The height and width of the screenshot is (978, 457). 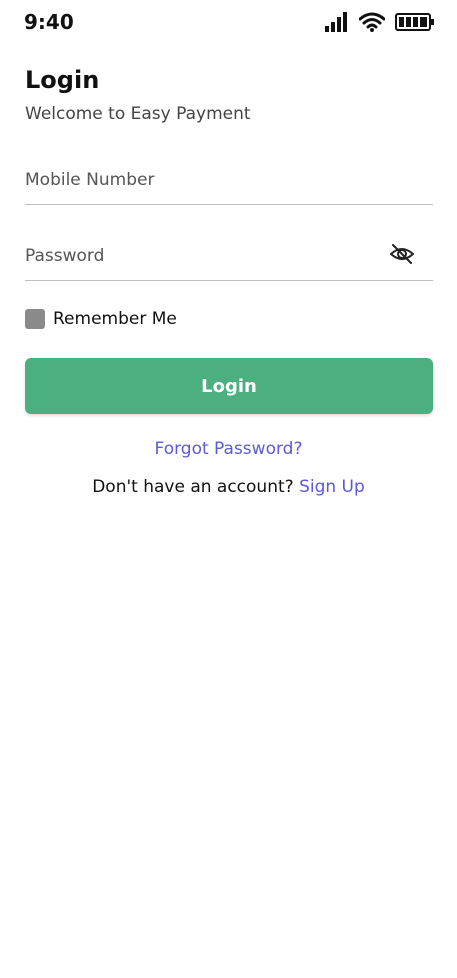 I want to click on wifi-icon, so click(x=372, y=22).